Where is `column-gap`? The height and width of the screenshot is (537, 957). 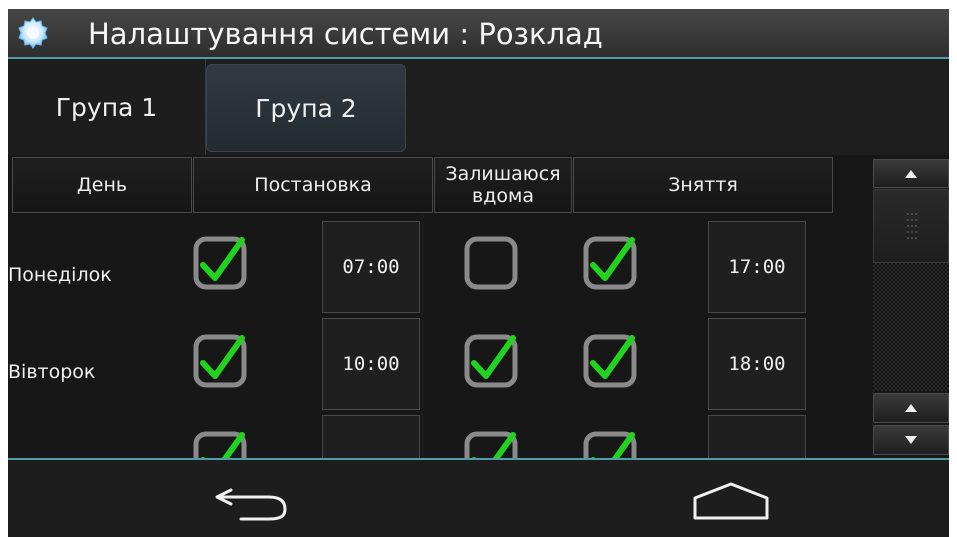 column-gap is located at coordinates (422, 336).